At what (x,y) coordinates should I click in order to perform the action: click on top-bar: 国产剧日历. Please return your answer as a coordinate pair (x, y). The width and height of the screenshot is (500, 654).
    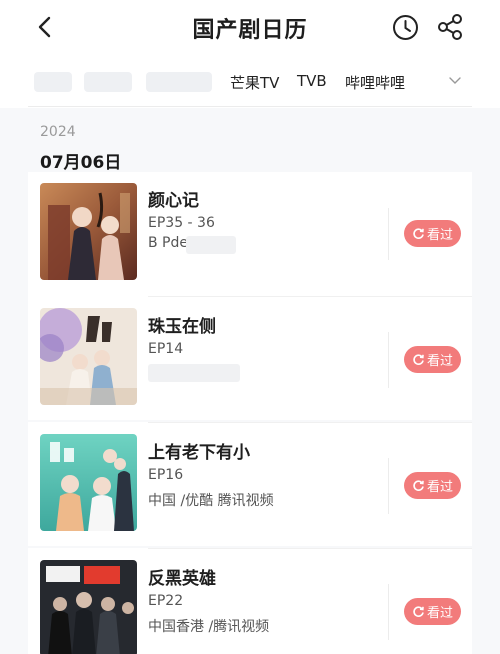
    Looking at the image, I should click on (250, 28).